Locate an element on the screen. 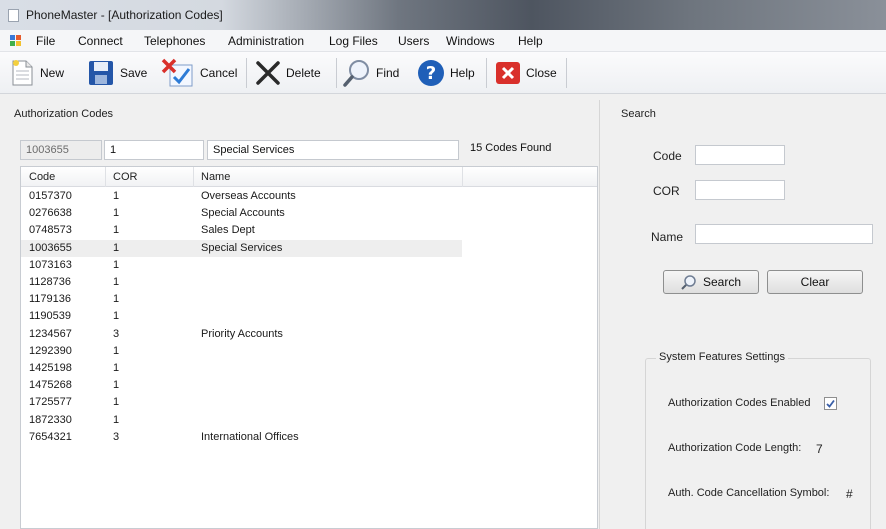  menu-windows: Windows is located at coordinates (470, 41).